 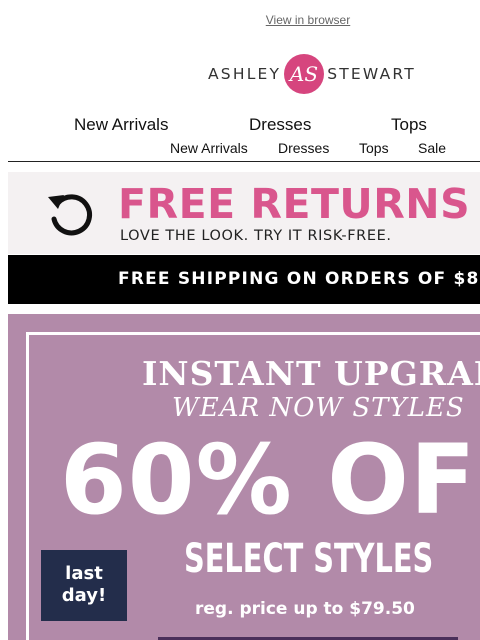 I want to click on secondary-nav-sale: Sale, so click(x=432, y=148).